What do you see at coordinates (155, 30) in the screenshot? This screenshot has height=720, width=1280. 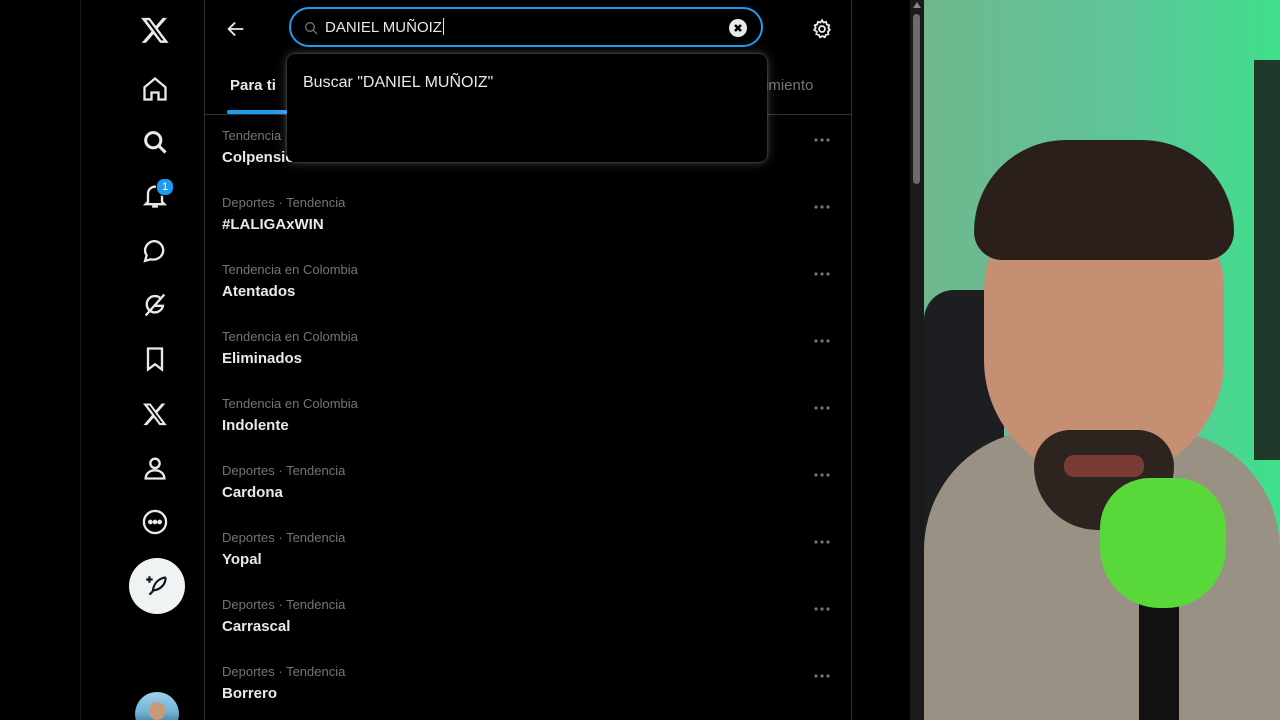 I see `x-logo-icon` at bounding box center [155, 30].